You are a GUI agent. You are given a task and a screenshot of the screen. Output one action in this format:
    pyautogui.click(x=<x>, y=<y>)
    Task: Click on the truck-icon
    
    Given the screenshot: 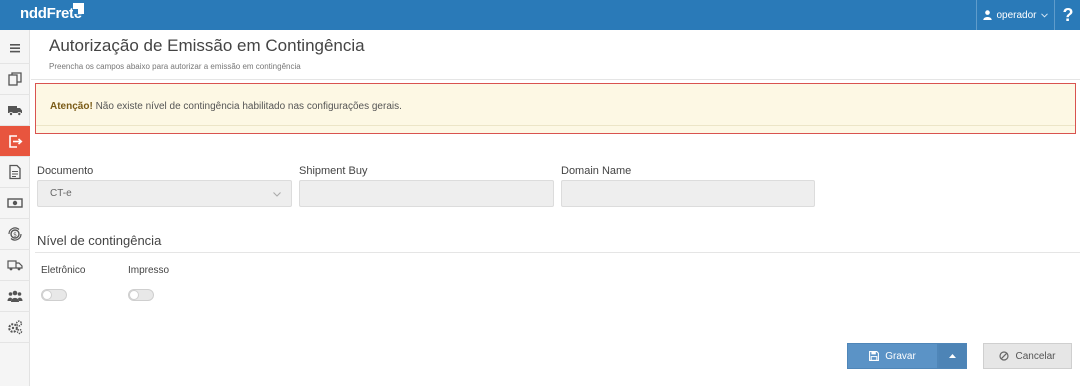 What is the action you would take?
    pyautogui.click(x=15, y=111)
    